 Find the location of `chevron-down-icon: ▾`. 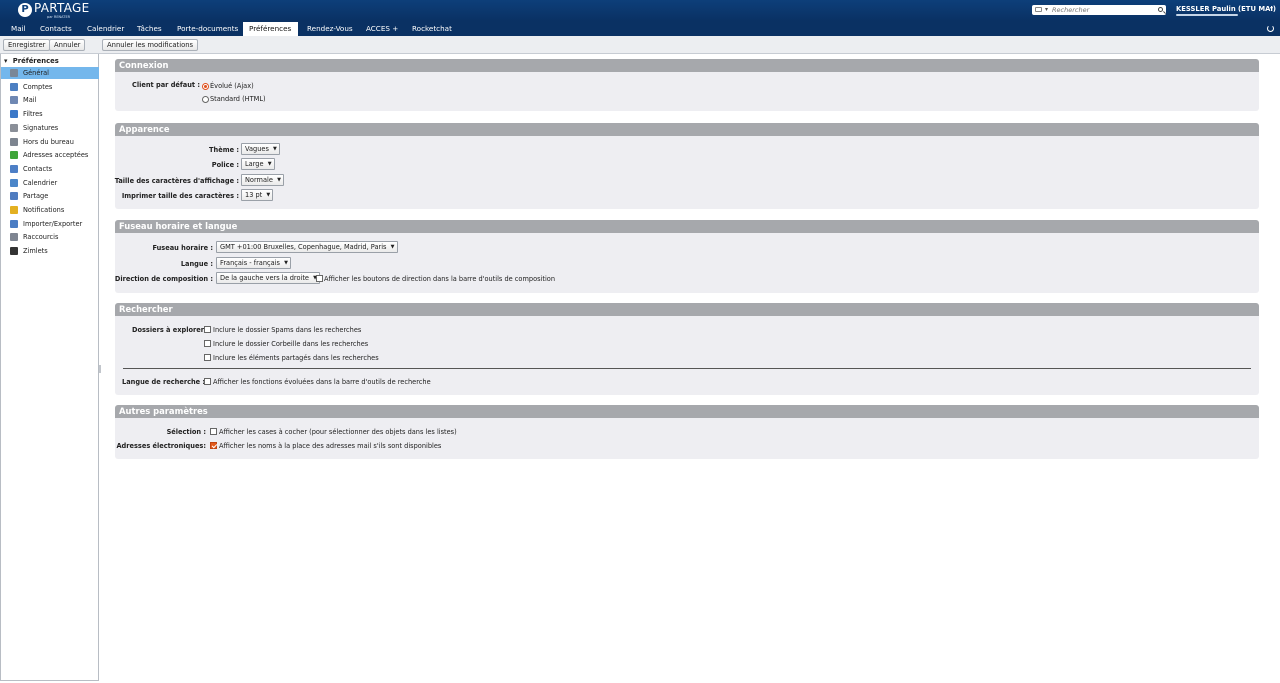

chevron-down-icon: ▾ is located at coordinates (1046, 9).